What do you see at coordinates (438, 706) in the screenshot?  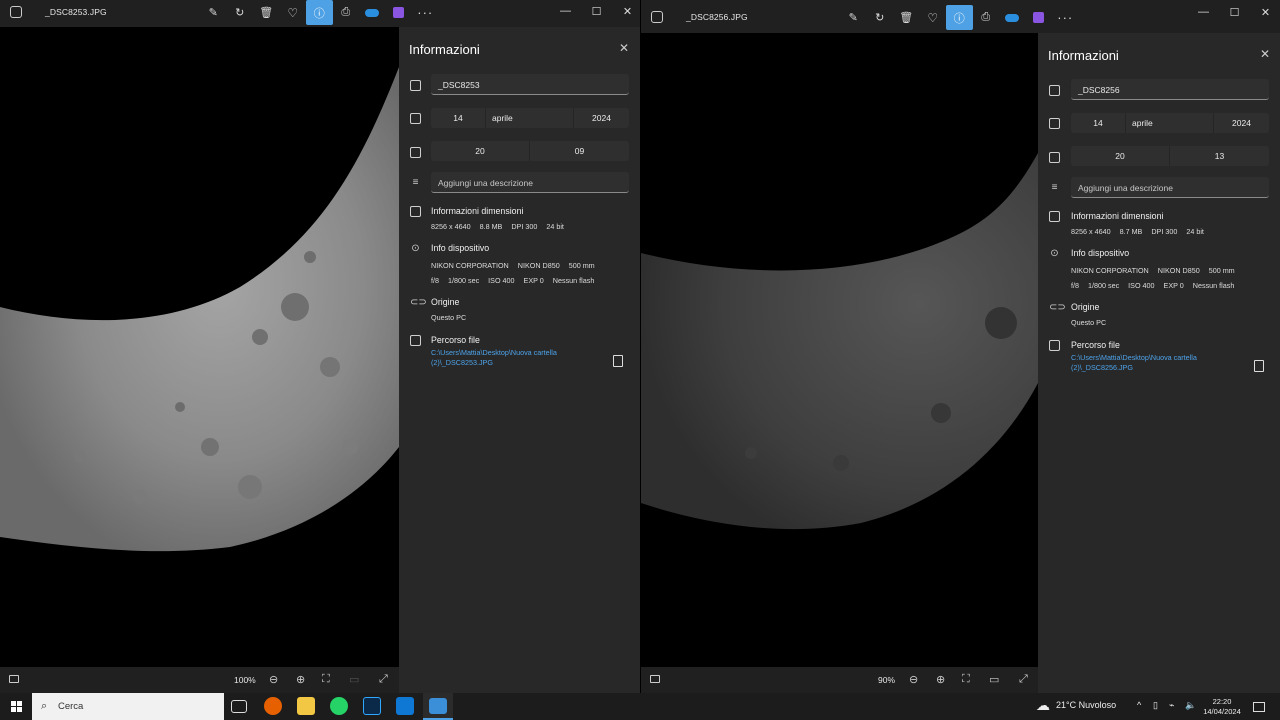 I see `photos-taskbar-button` at bounding box center [438, 706].